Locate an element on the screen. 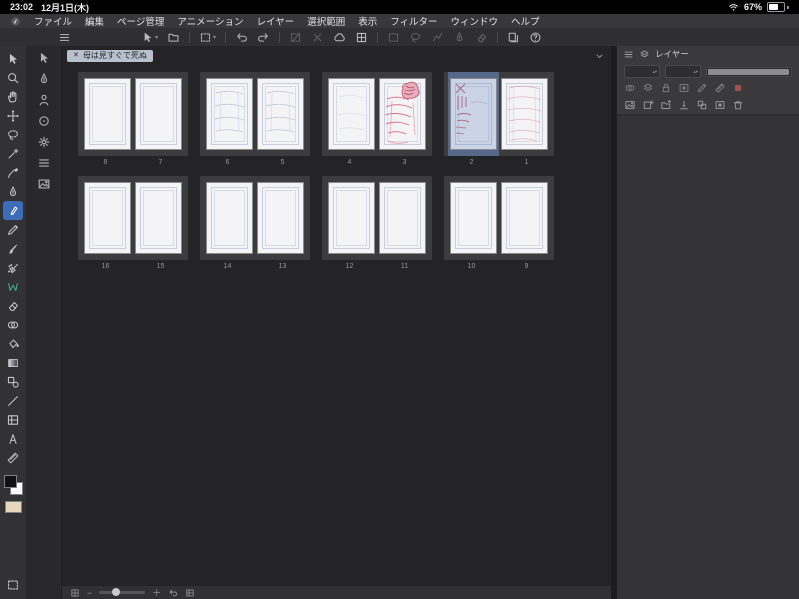  draft-layer-icon is located at coordinates (702, 88).